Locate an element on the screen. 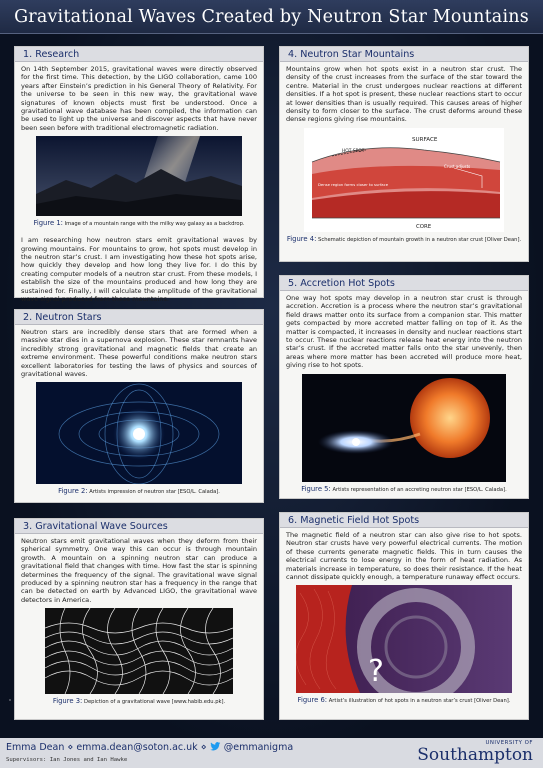 The image size is (543, 768). diagram-core-label: CORE is located at coordinates (424, 227).